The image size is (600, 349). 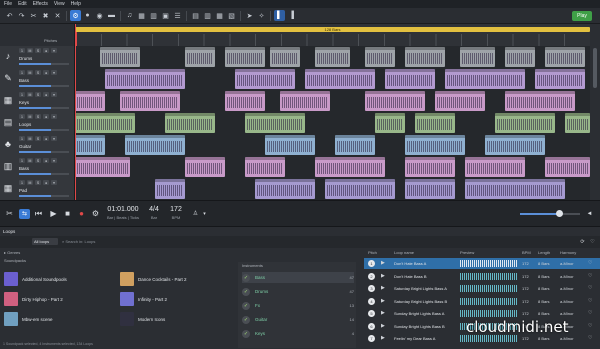 I want to click on col-preview: Preview, so click(x=467, y=252).